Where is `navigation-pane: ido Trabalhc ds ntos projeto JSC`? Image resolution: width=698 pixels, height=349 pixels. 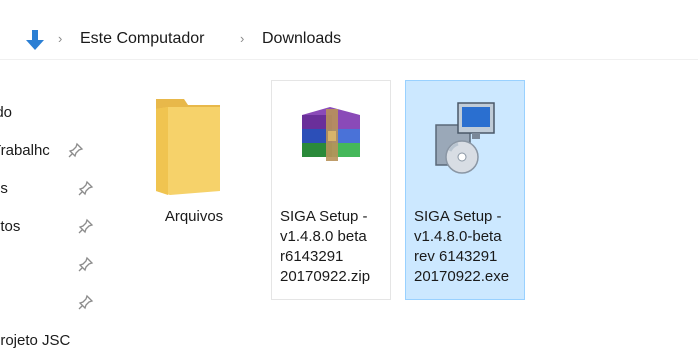
navigation-pane: ido Trabalhc ds ntos projeto JSC is located at coordinates (60, 219).